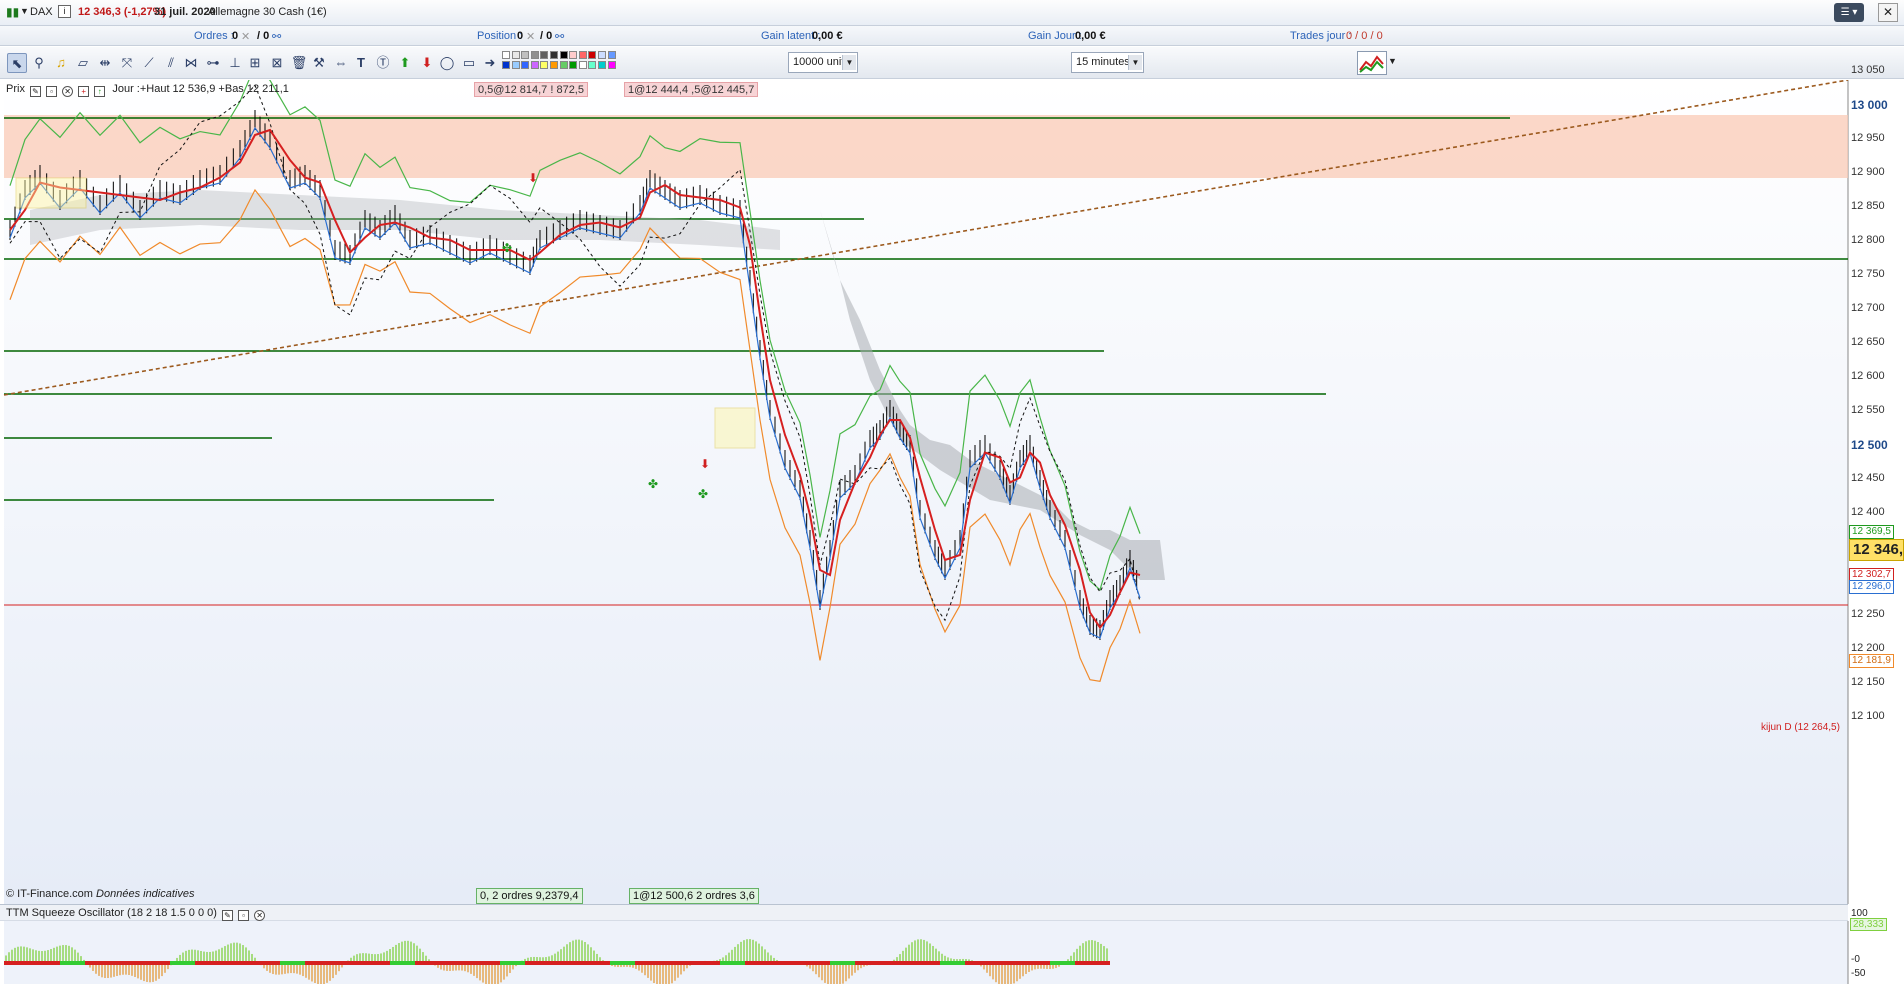 The height and width of the screenshot is (984, 1904). Describe the element at coordinates (17, 63) in the screenshot. I see `pointer-icon: ⬉` at that location.